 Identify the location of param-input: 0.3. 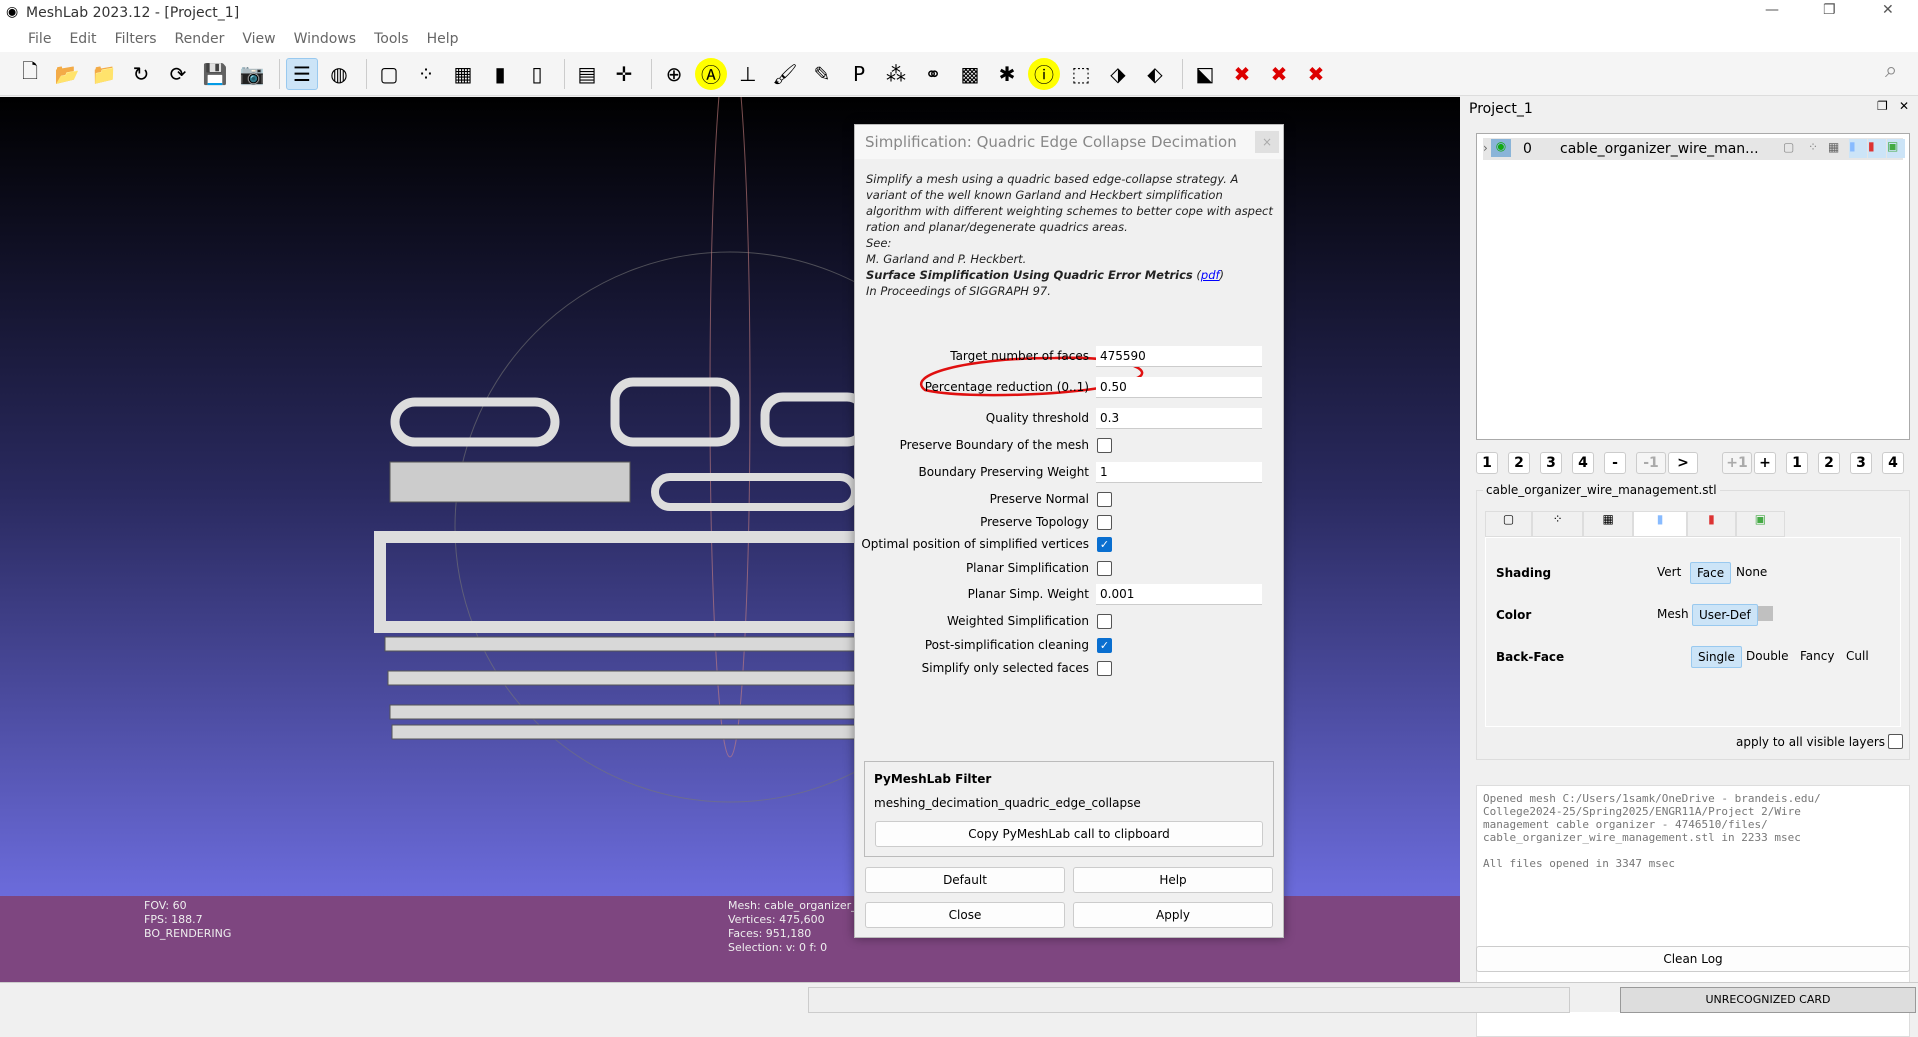
(1179, 418).